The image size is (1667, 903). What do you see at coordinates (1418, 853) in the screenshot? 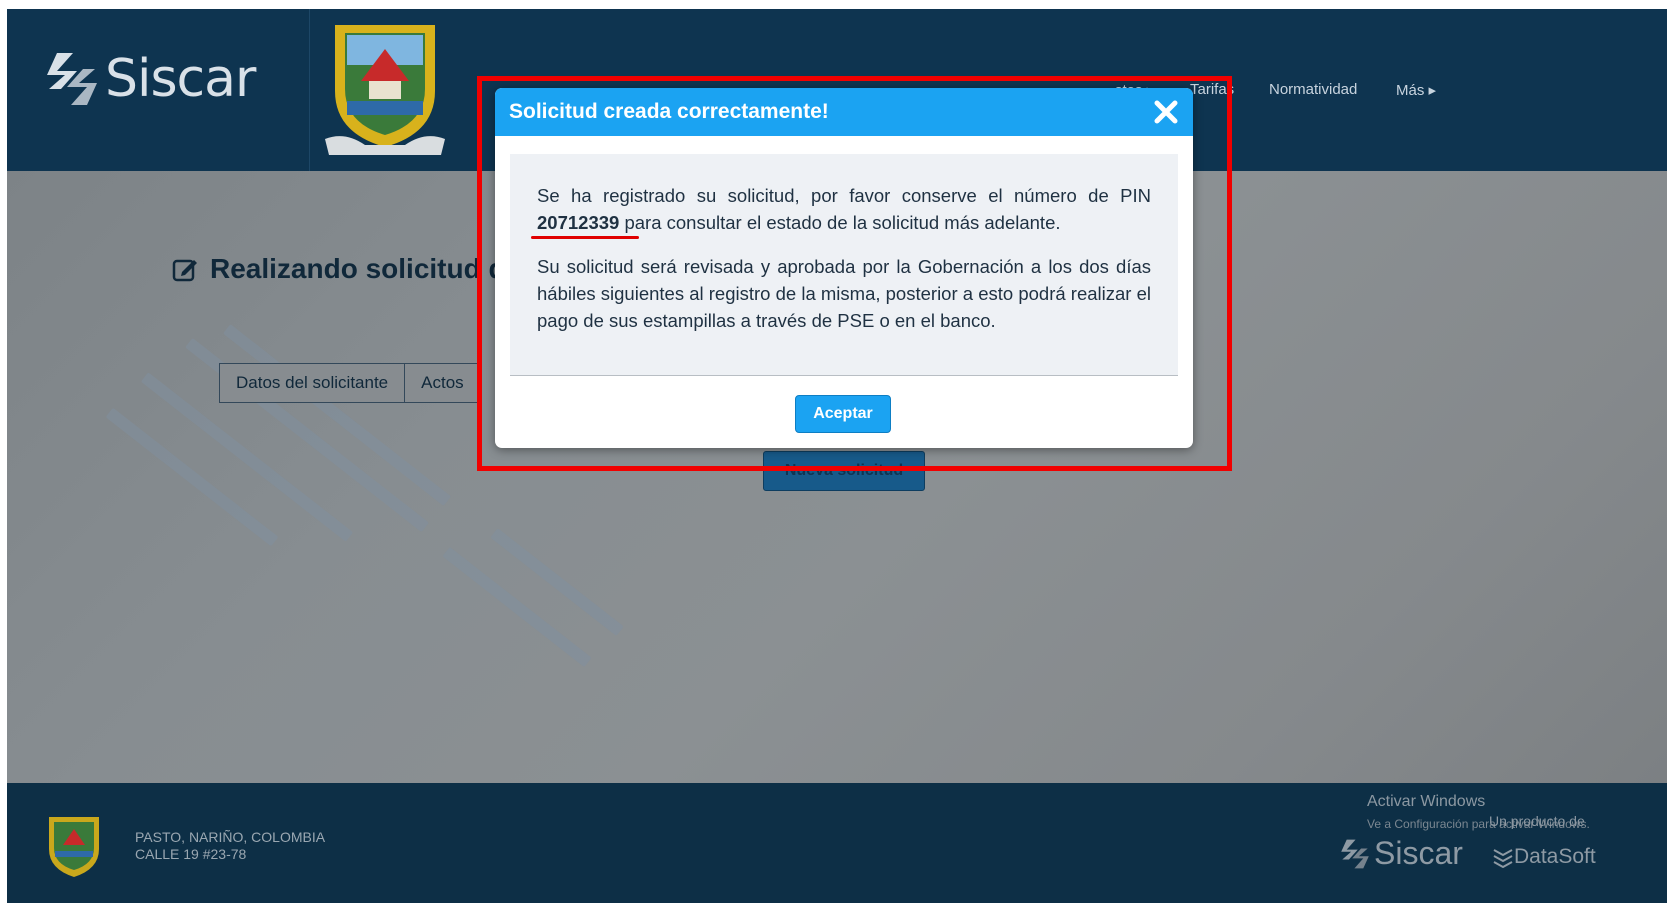
I see `footer-brand-name: Siscar` at bounding box center [1418, 853].